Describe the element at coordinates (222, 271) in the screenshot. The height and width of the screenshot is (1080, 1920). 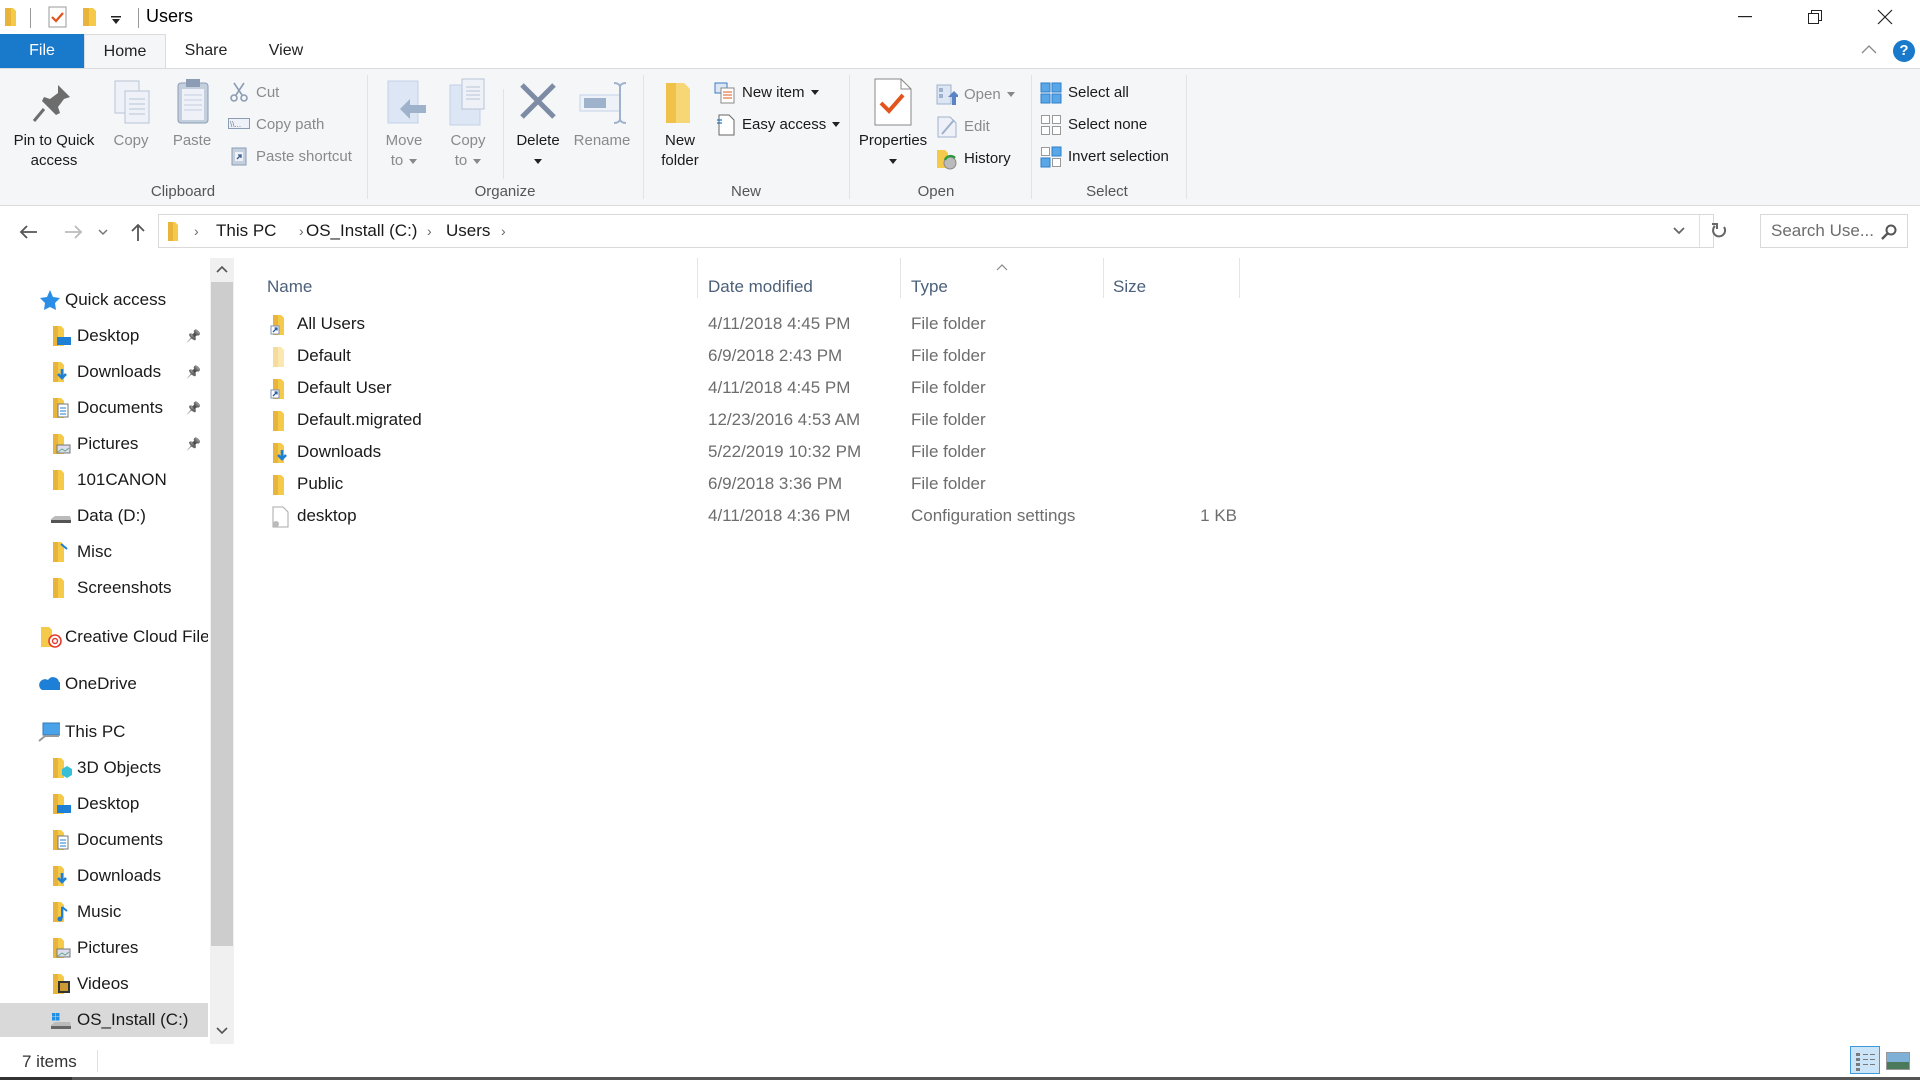
I see `scroll-up-button` at that location.